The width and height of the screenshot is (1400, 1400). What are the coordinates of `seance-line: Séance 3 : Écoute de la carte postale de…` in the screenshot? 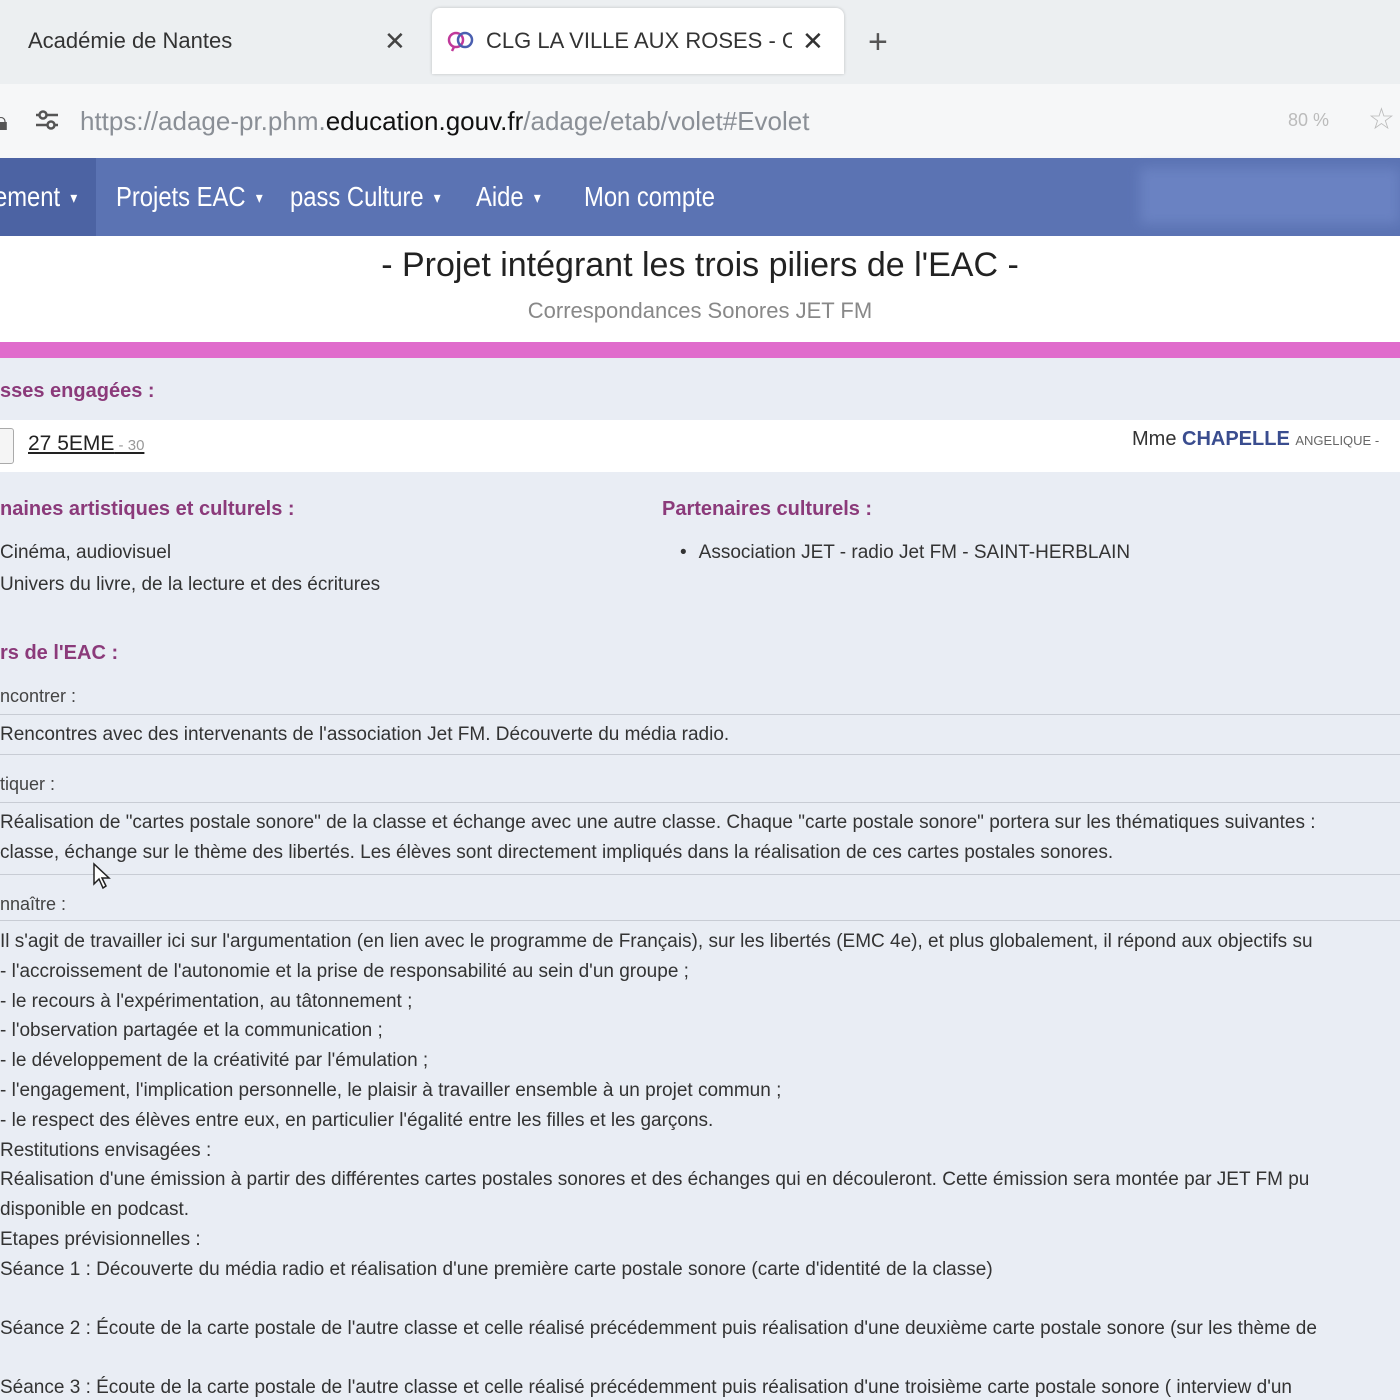 It's located at (646, 1387).